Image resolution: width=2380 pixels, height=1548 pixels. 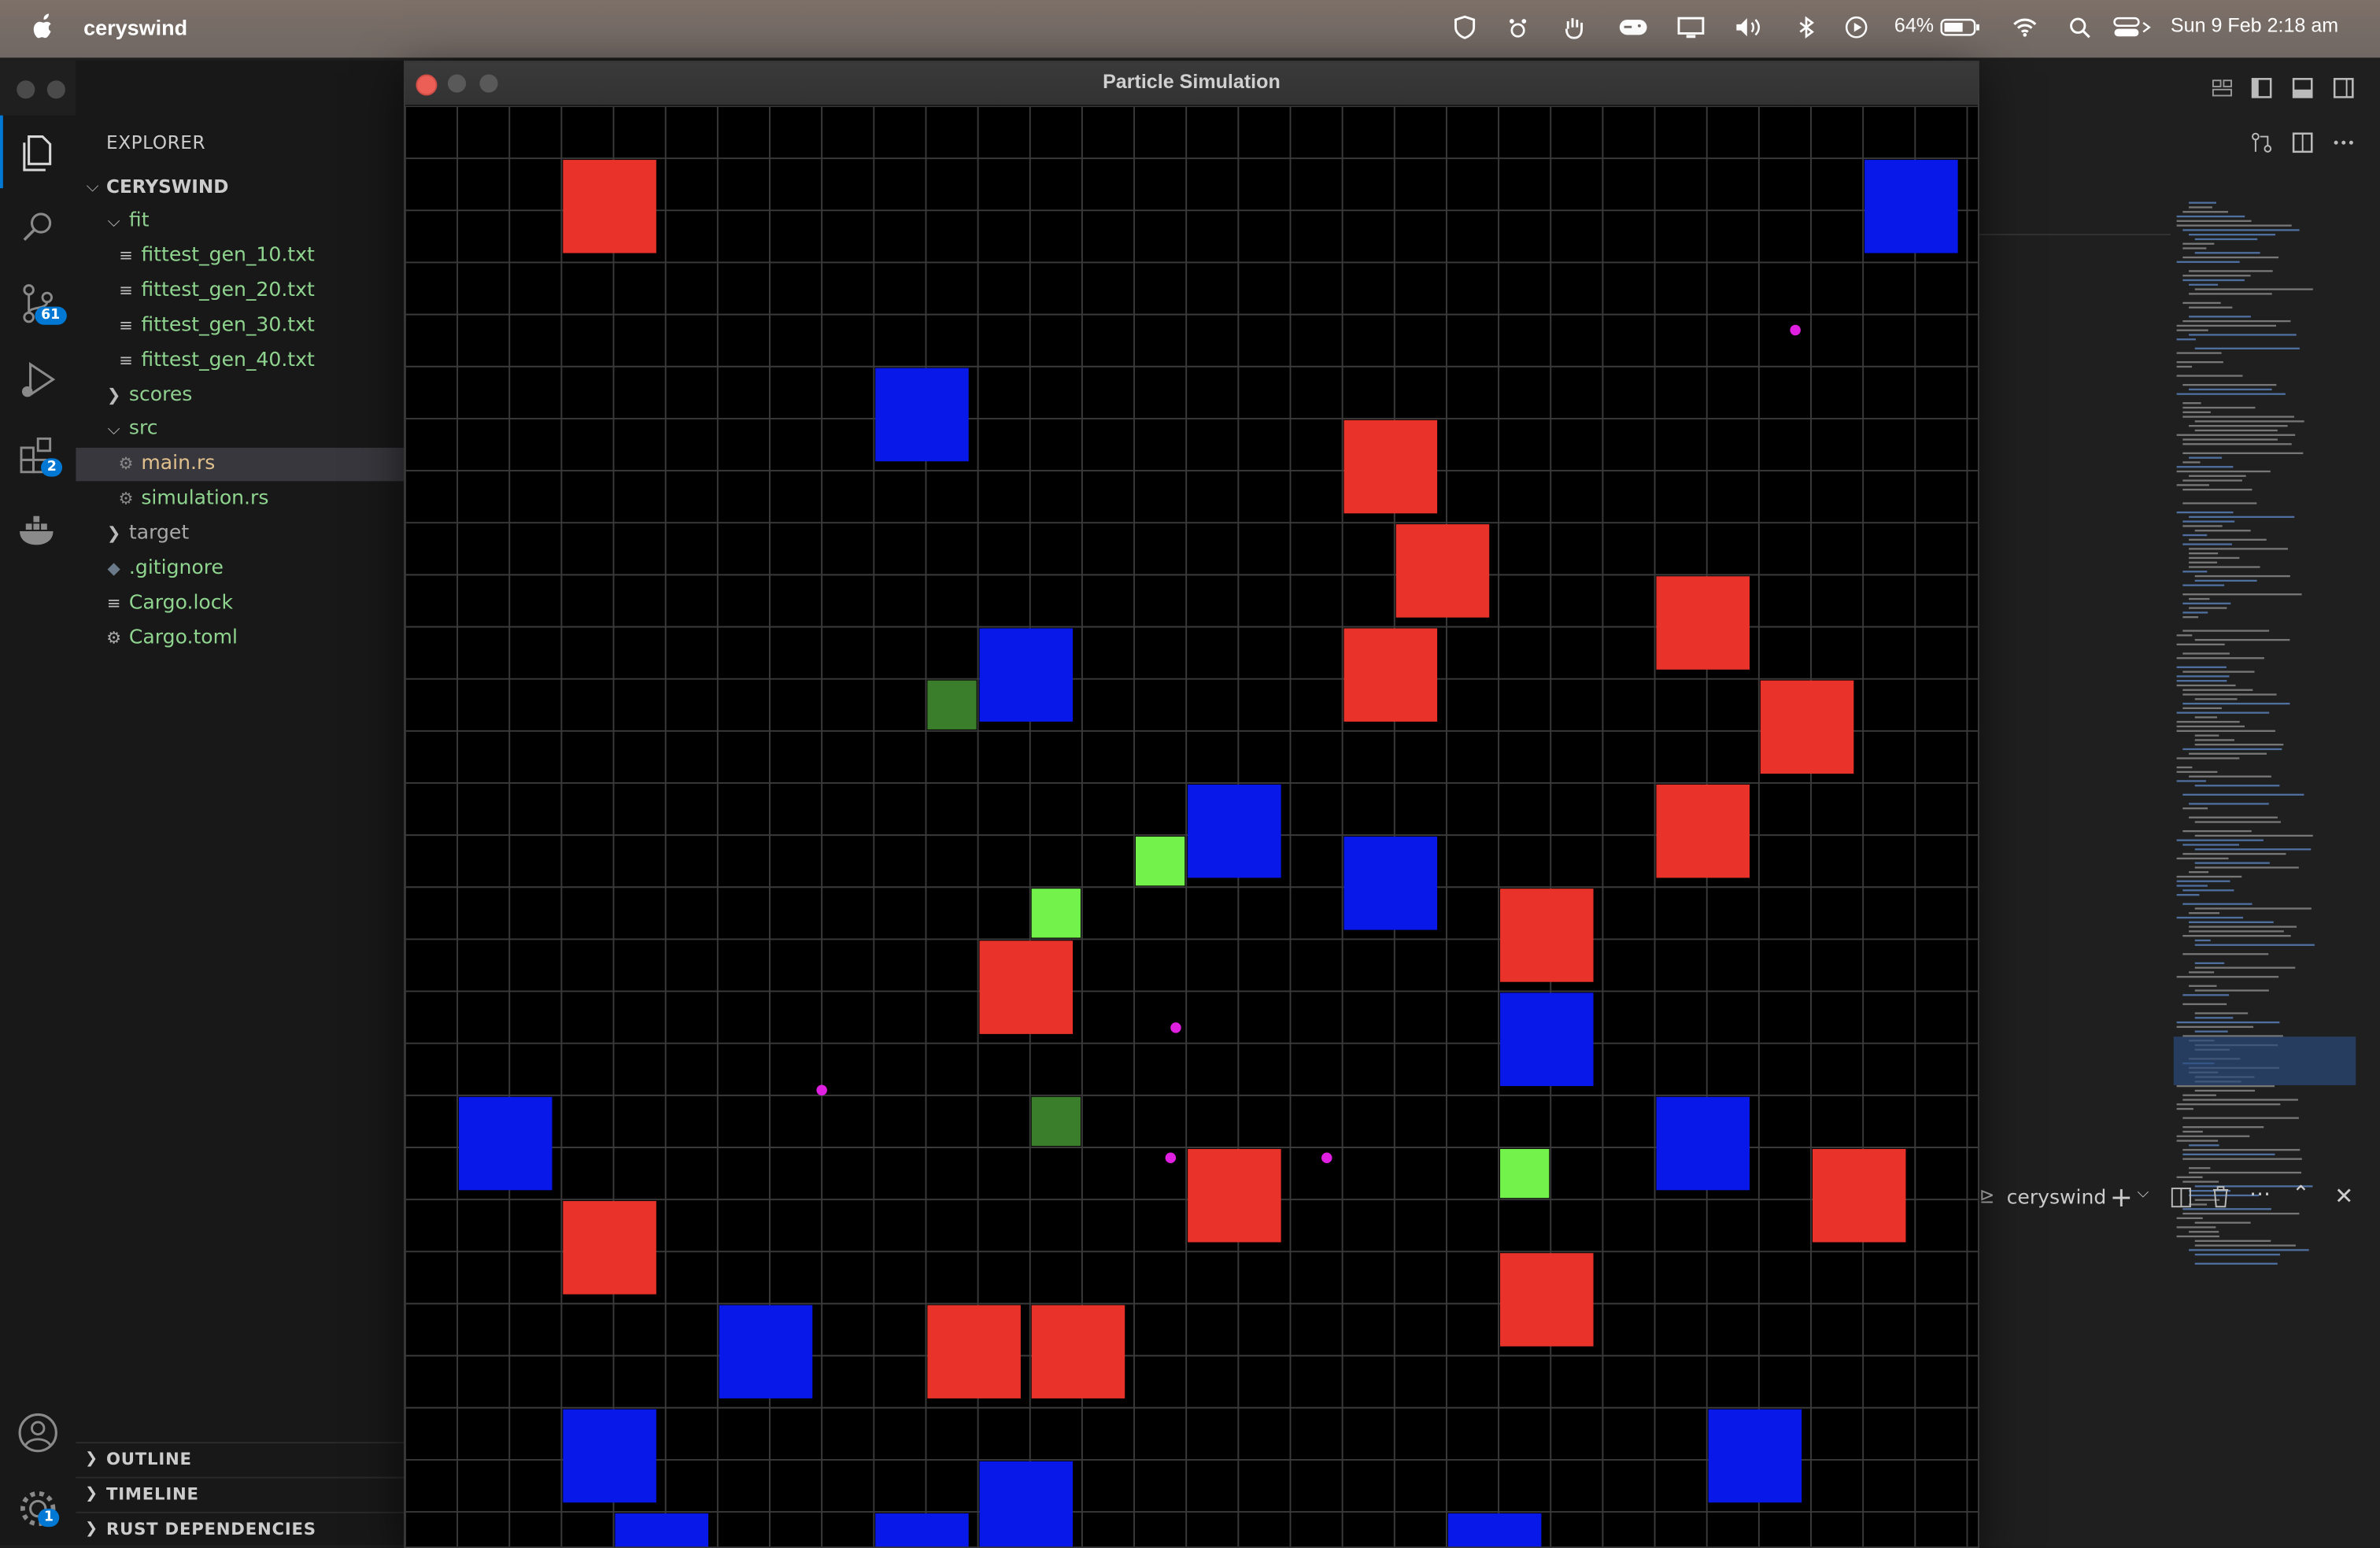 I want to click on tree-item-fittest-gen-40-txt: ≡ fittest_gen_40.txt, so click(x=240, y=360).